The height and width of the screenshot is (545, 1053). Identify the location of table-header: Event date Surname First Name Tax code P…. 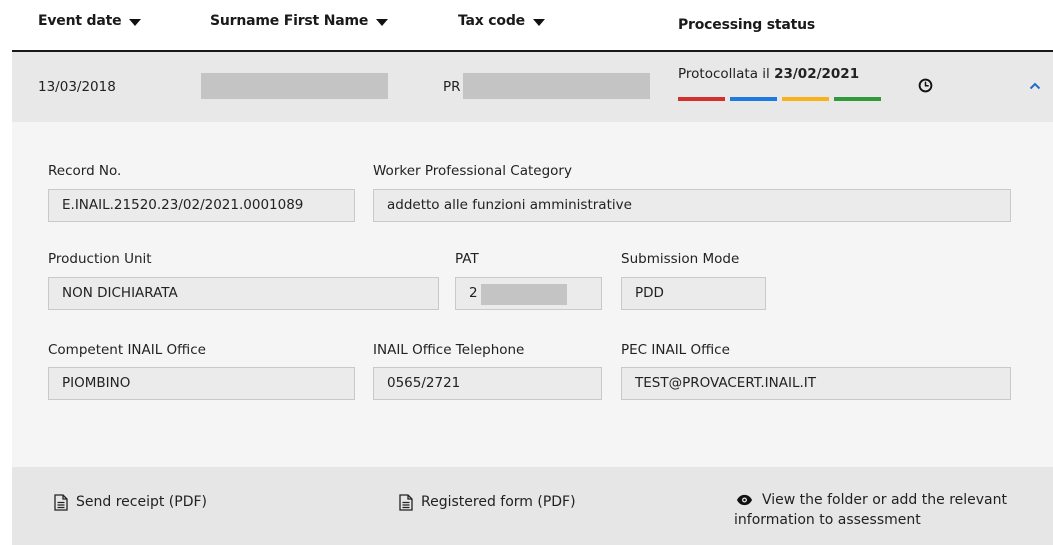
(532, 25).